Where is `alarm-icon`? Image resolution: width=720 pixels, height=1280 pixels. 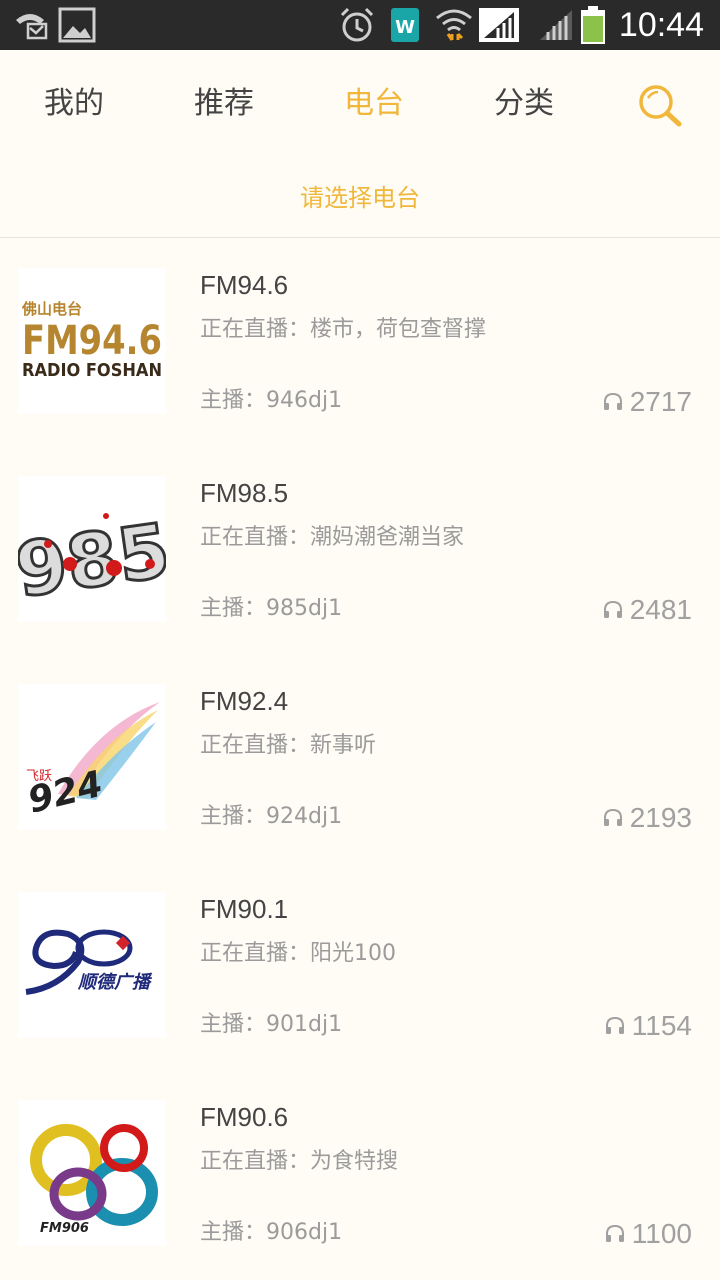
alarm-icon is located at coordinates (357, 24).